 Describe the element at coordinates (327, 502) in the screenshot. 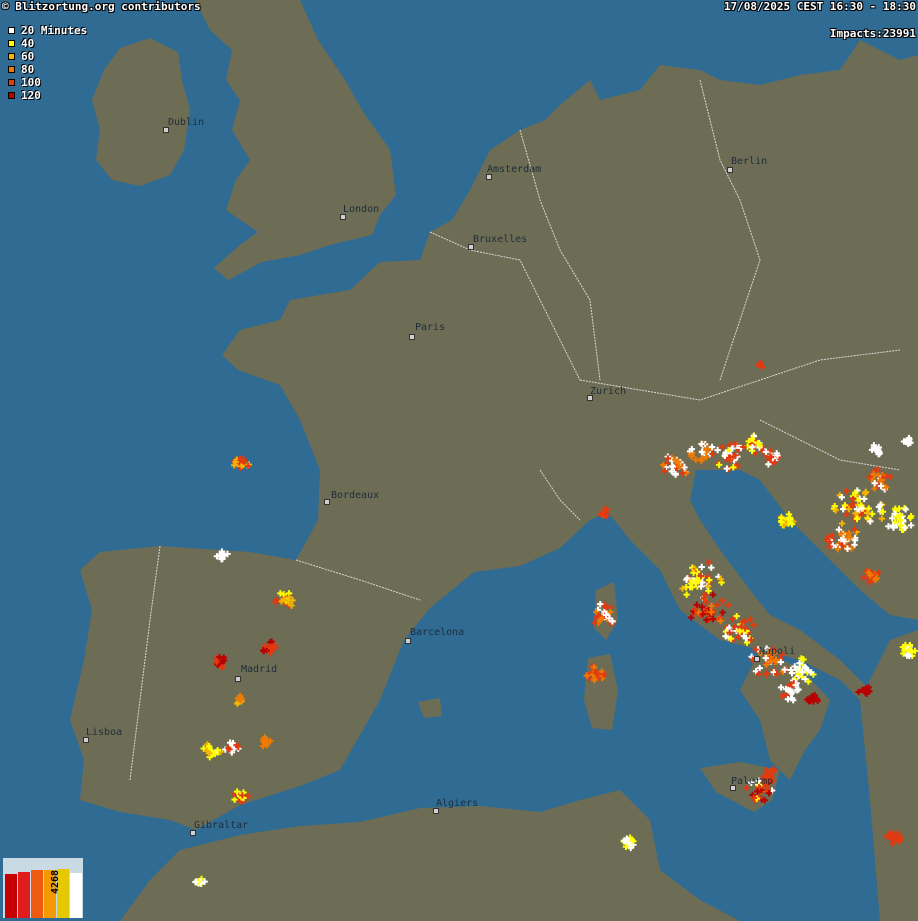

I see `city-marker-bordeaux` at that location.